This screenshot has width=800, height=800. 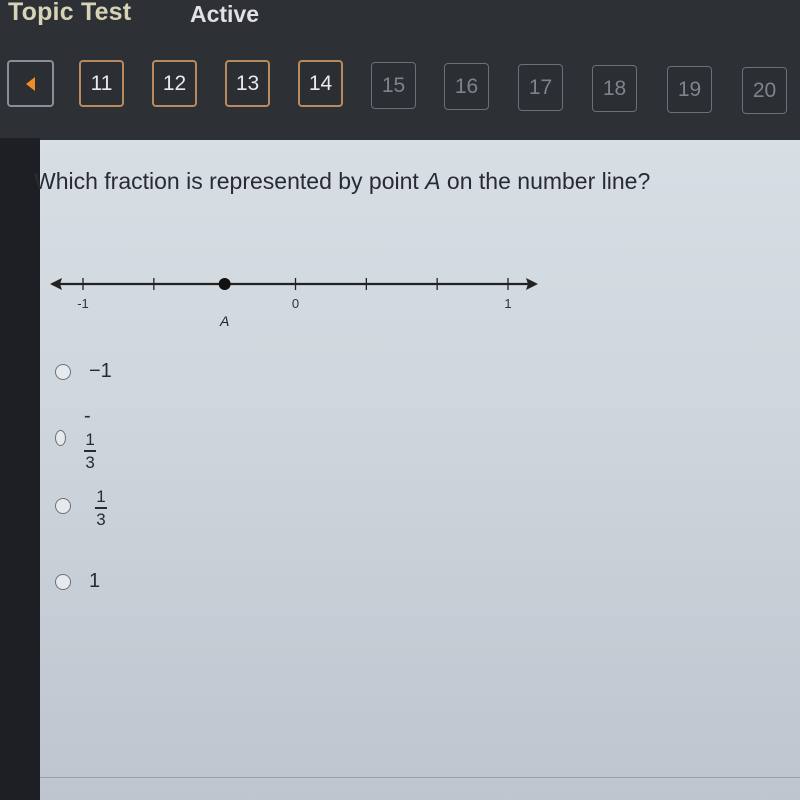 I want to click on back-button, so click(x=30, y=83).